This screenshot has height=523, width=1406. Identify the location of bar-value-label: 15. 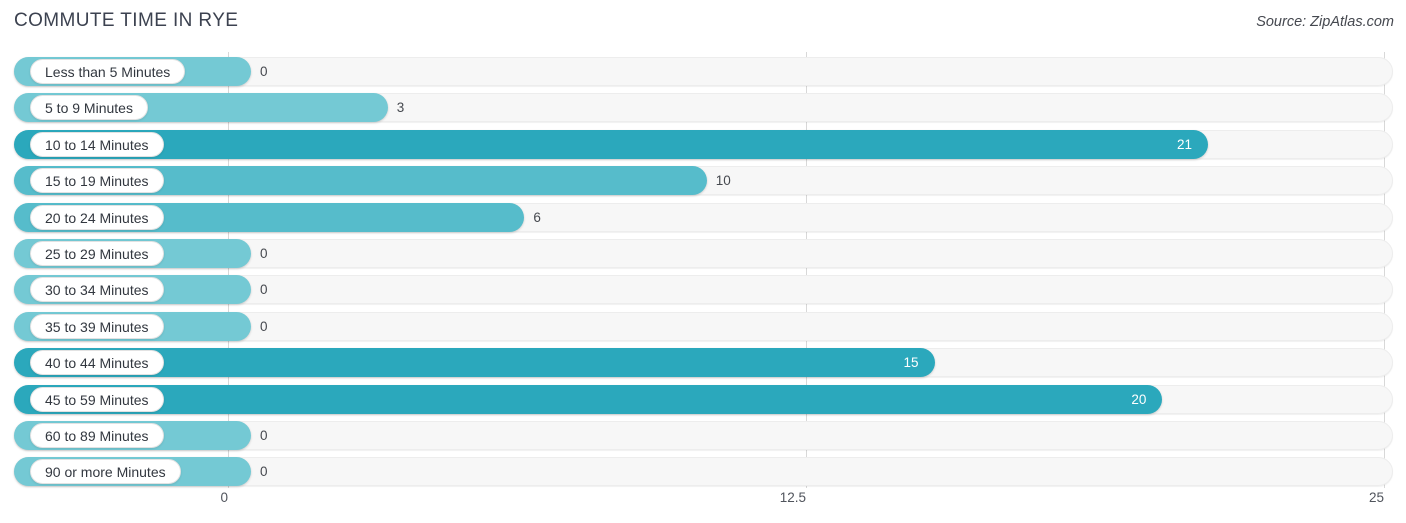
(911, 363).